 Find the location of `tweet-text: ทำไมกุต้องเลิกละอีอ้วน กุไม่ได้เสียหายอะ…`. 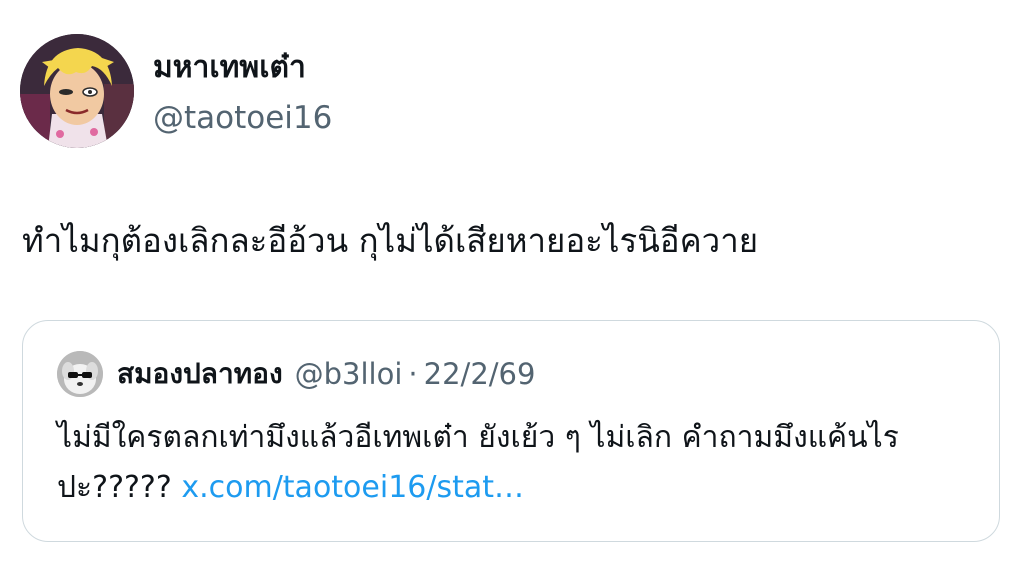

tweet-text: ทำไมกุต้องเลิกละอีอ้วน กุไม่ได้เสียหายอะ… is located at coordinates (390, 240).